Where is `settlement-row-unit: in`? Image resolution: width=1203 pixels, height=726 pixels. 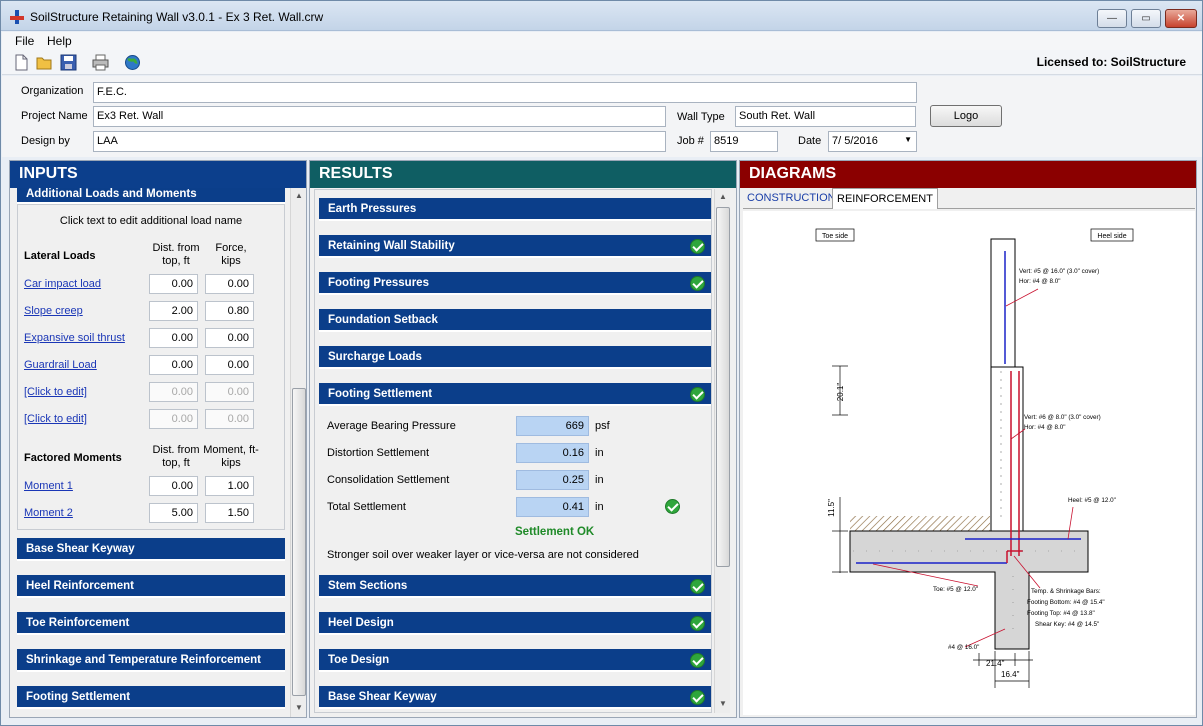 settlement-row-unit: in is located at coordinates (599, 453).